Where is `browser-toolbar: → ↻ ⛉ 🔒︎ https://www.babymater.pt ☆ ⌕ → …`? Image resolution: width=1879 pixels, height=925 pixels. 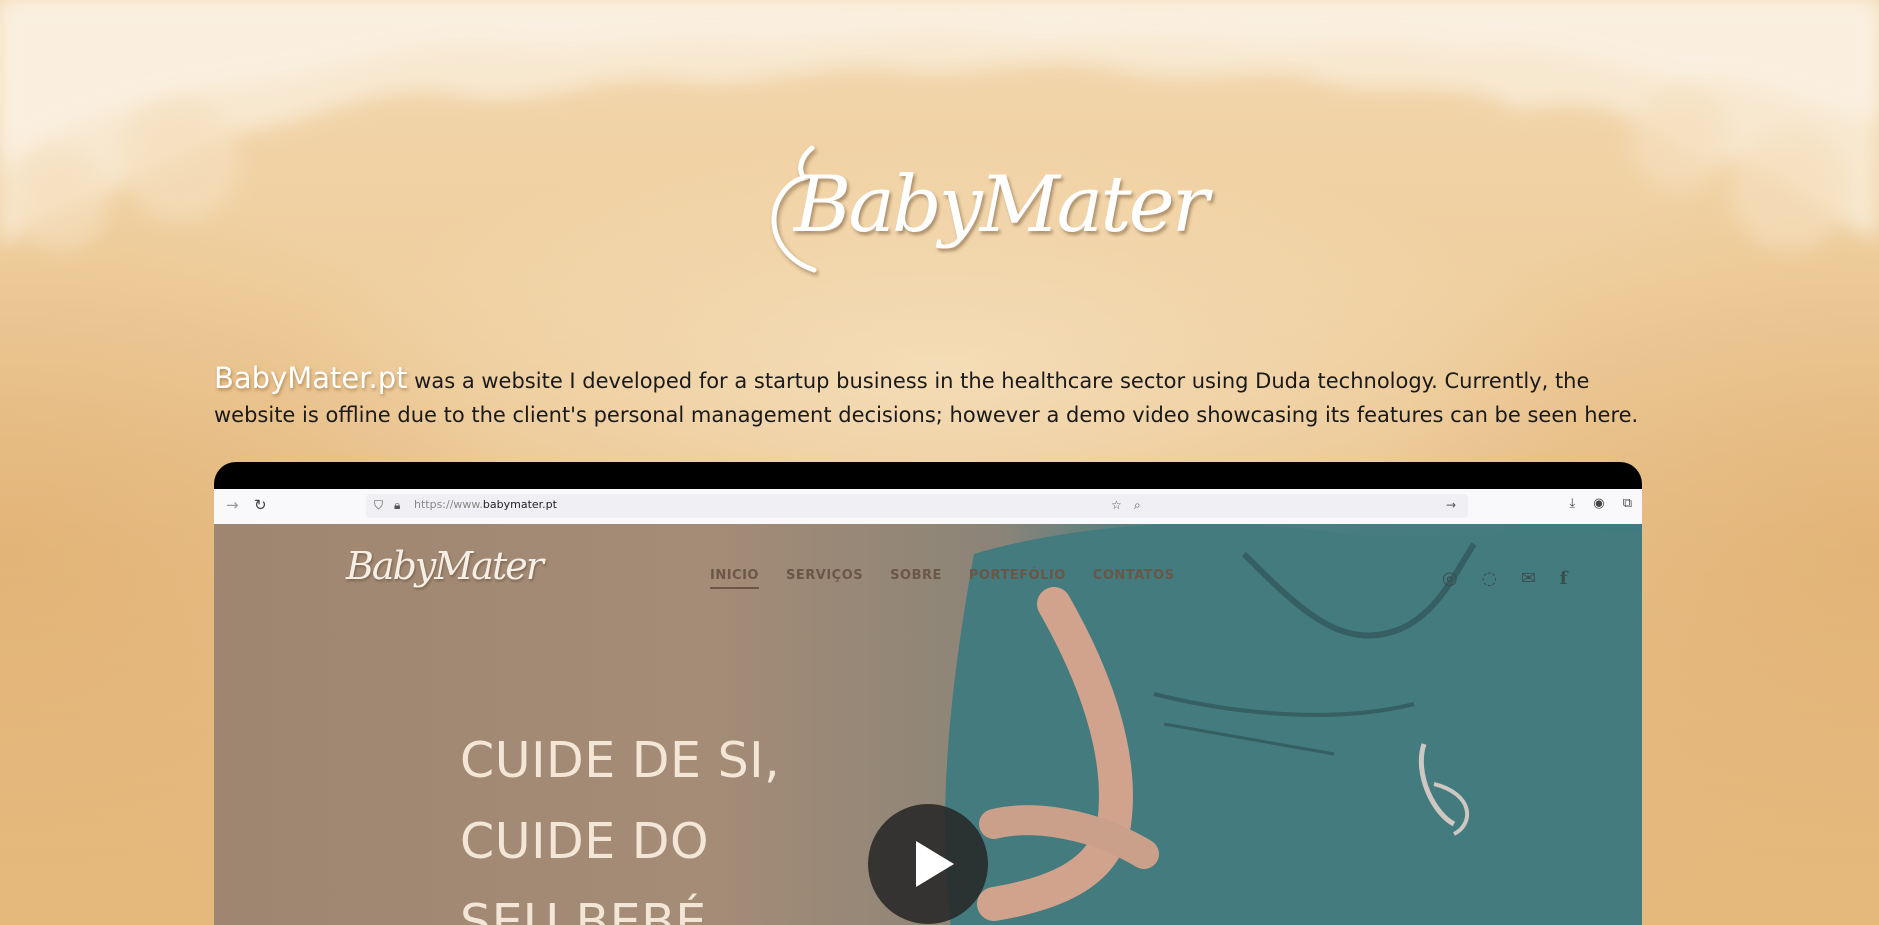
browser-toolbar: → ↻ ⛉ 🔒︎ https://www.babymater.pt ☆ ⌕ → … is located at coordinates (928, 507).